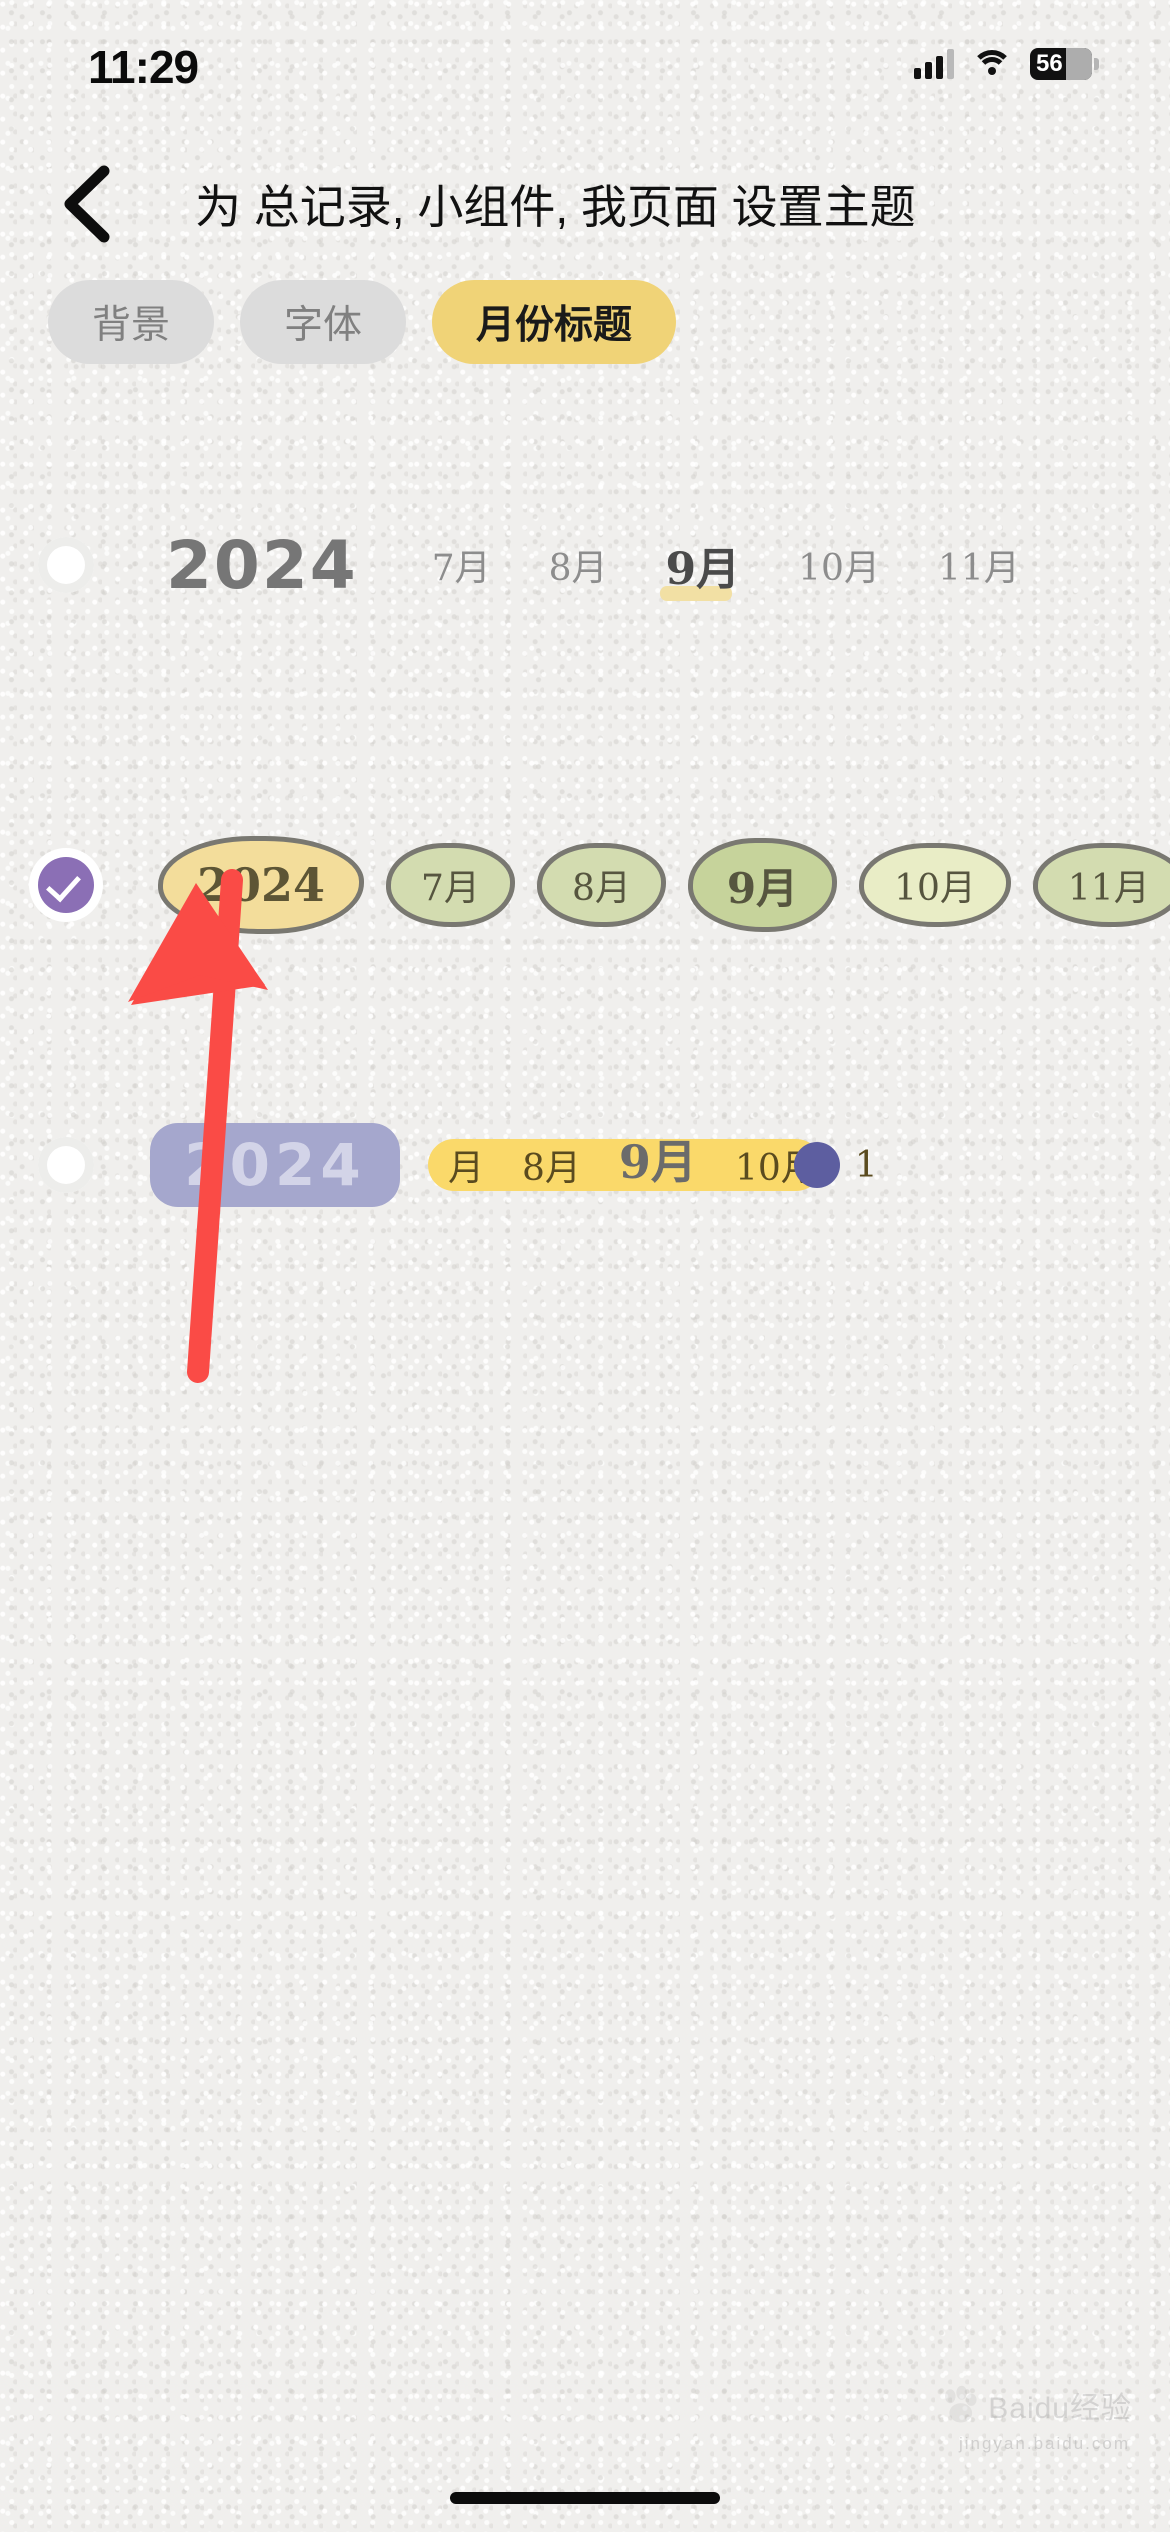 Image resolution: width=1170 pixels, height=2532 pixels. What do you see at coordinates (466, 1168) in the screenshot?
I see `preview-month: 月` at bounding box center [466, 1168].